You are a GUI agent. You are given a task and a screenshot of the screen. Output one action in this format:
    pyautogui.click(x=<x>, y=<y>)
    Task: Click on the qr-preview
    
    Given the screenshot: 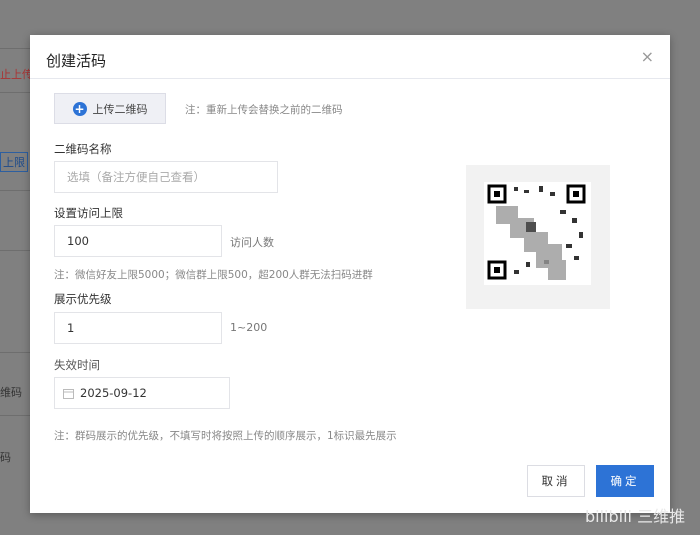 What is the action you would take?
    pyautogui.click(x=538, y=237)
    